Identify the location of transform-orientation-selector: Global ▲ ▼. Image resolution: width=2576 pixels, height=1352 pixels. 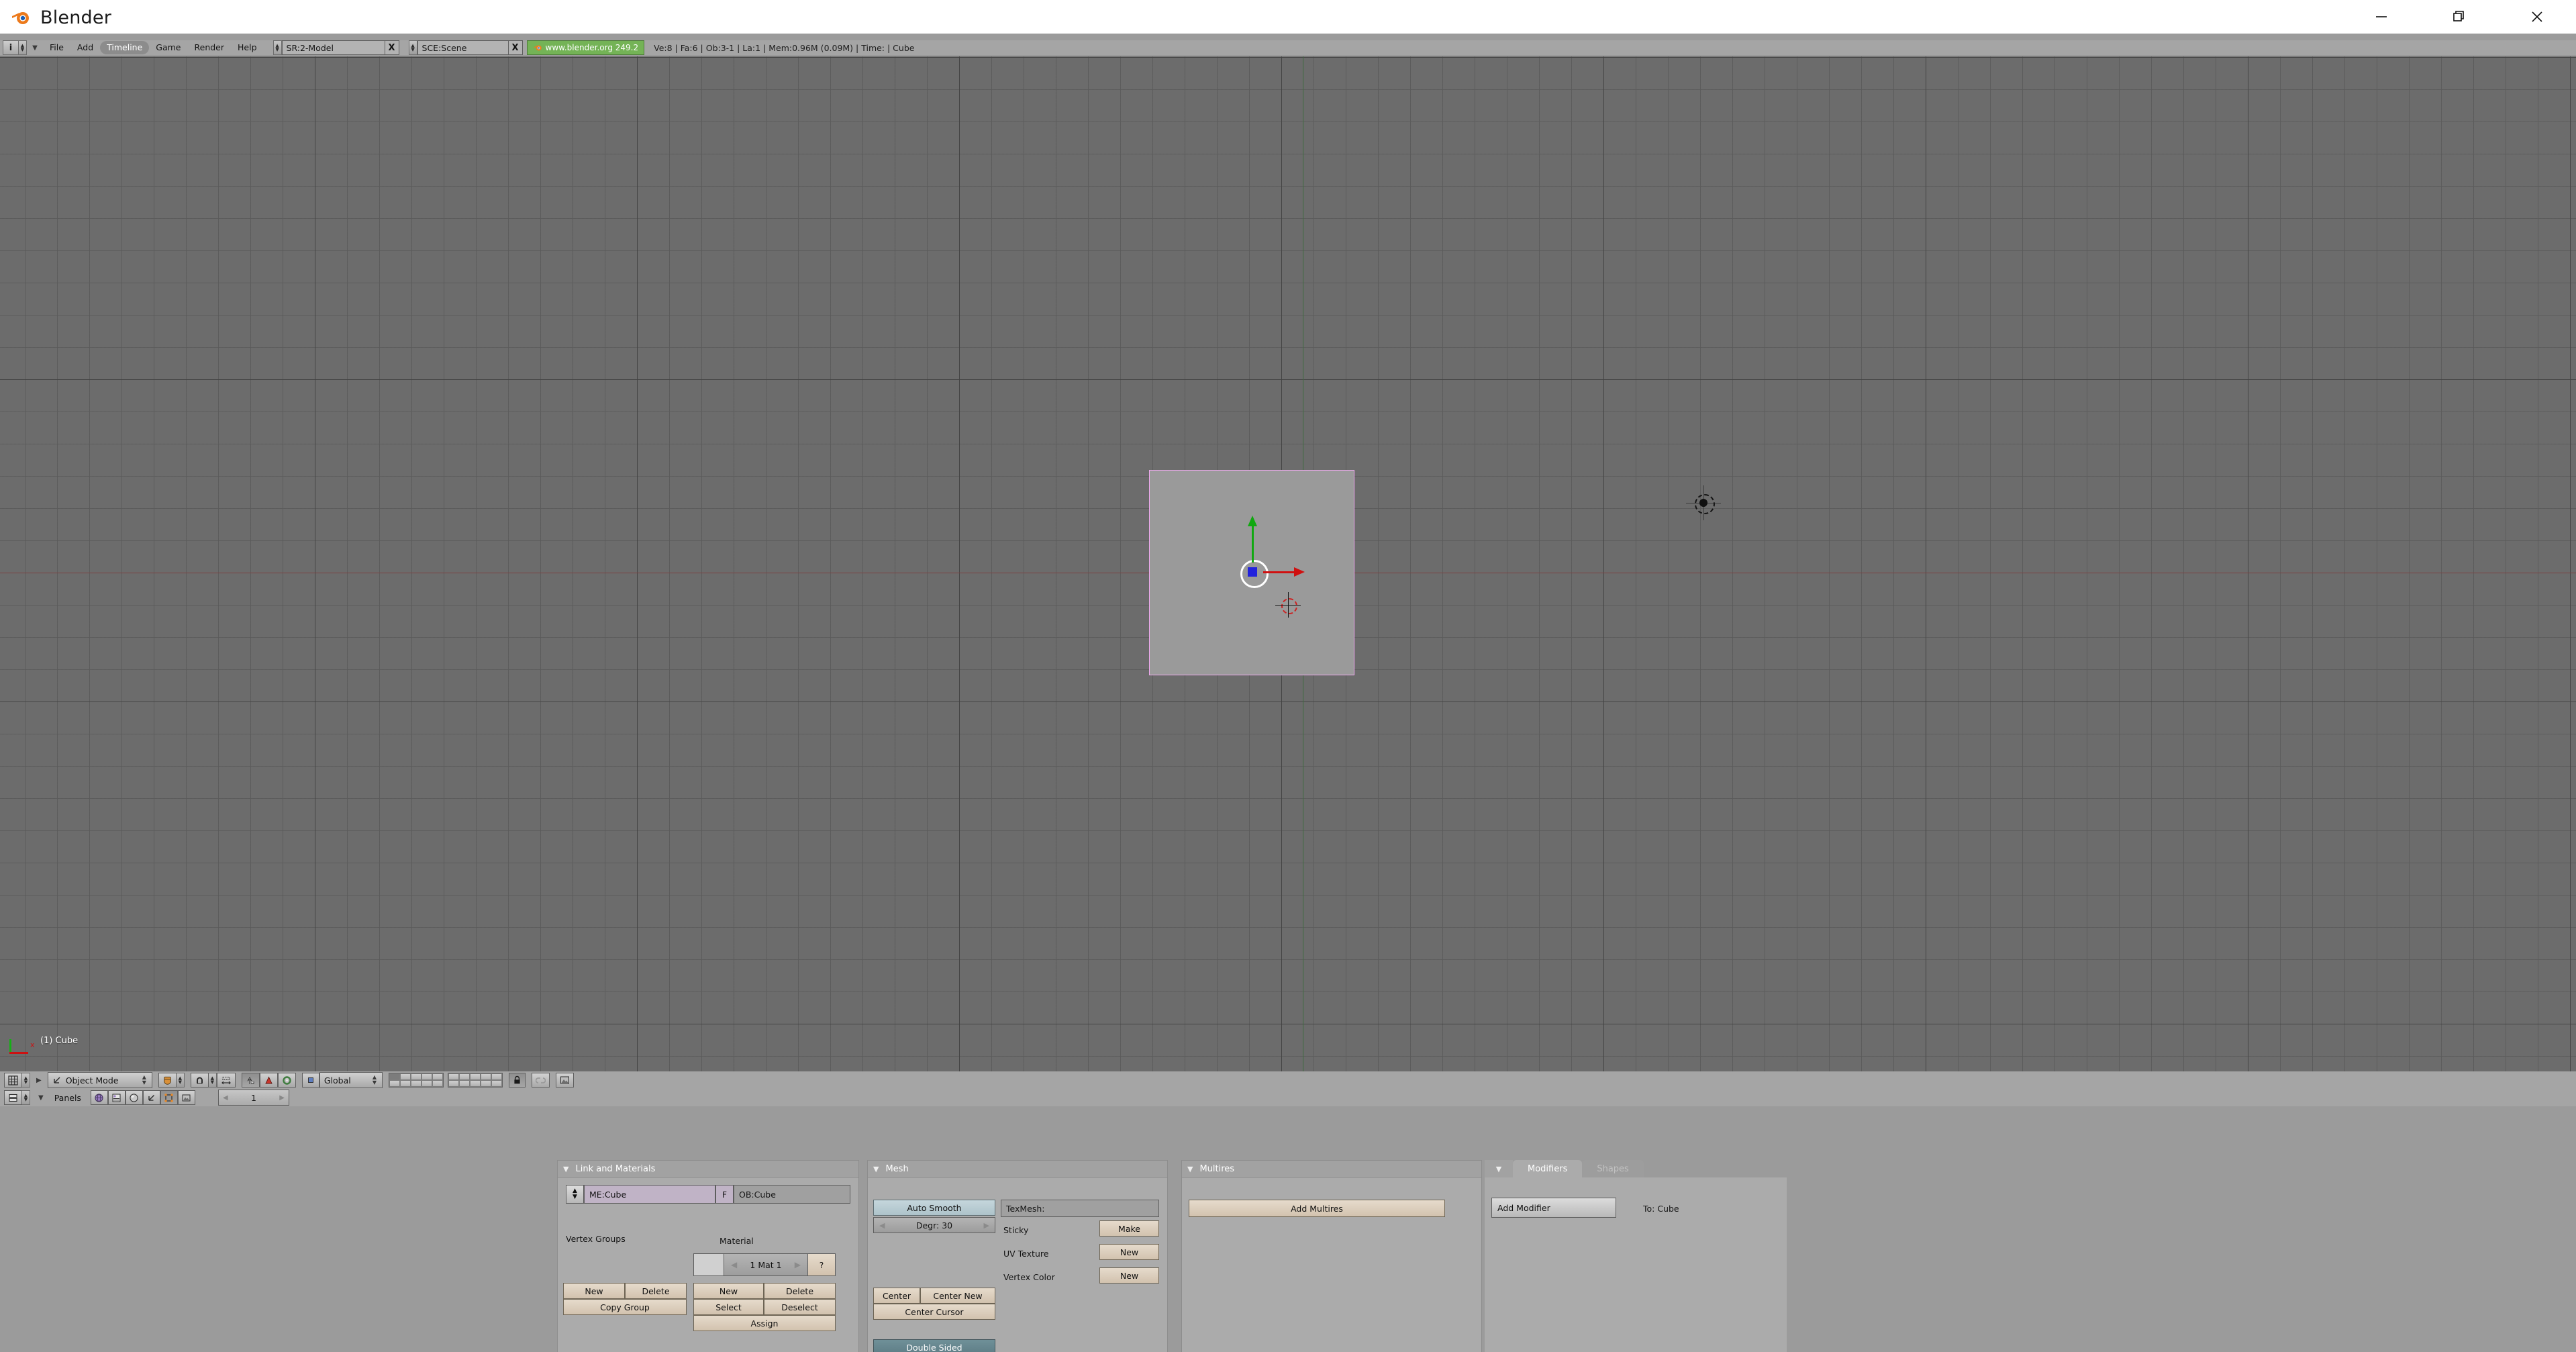
(351, 1080).